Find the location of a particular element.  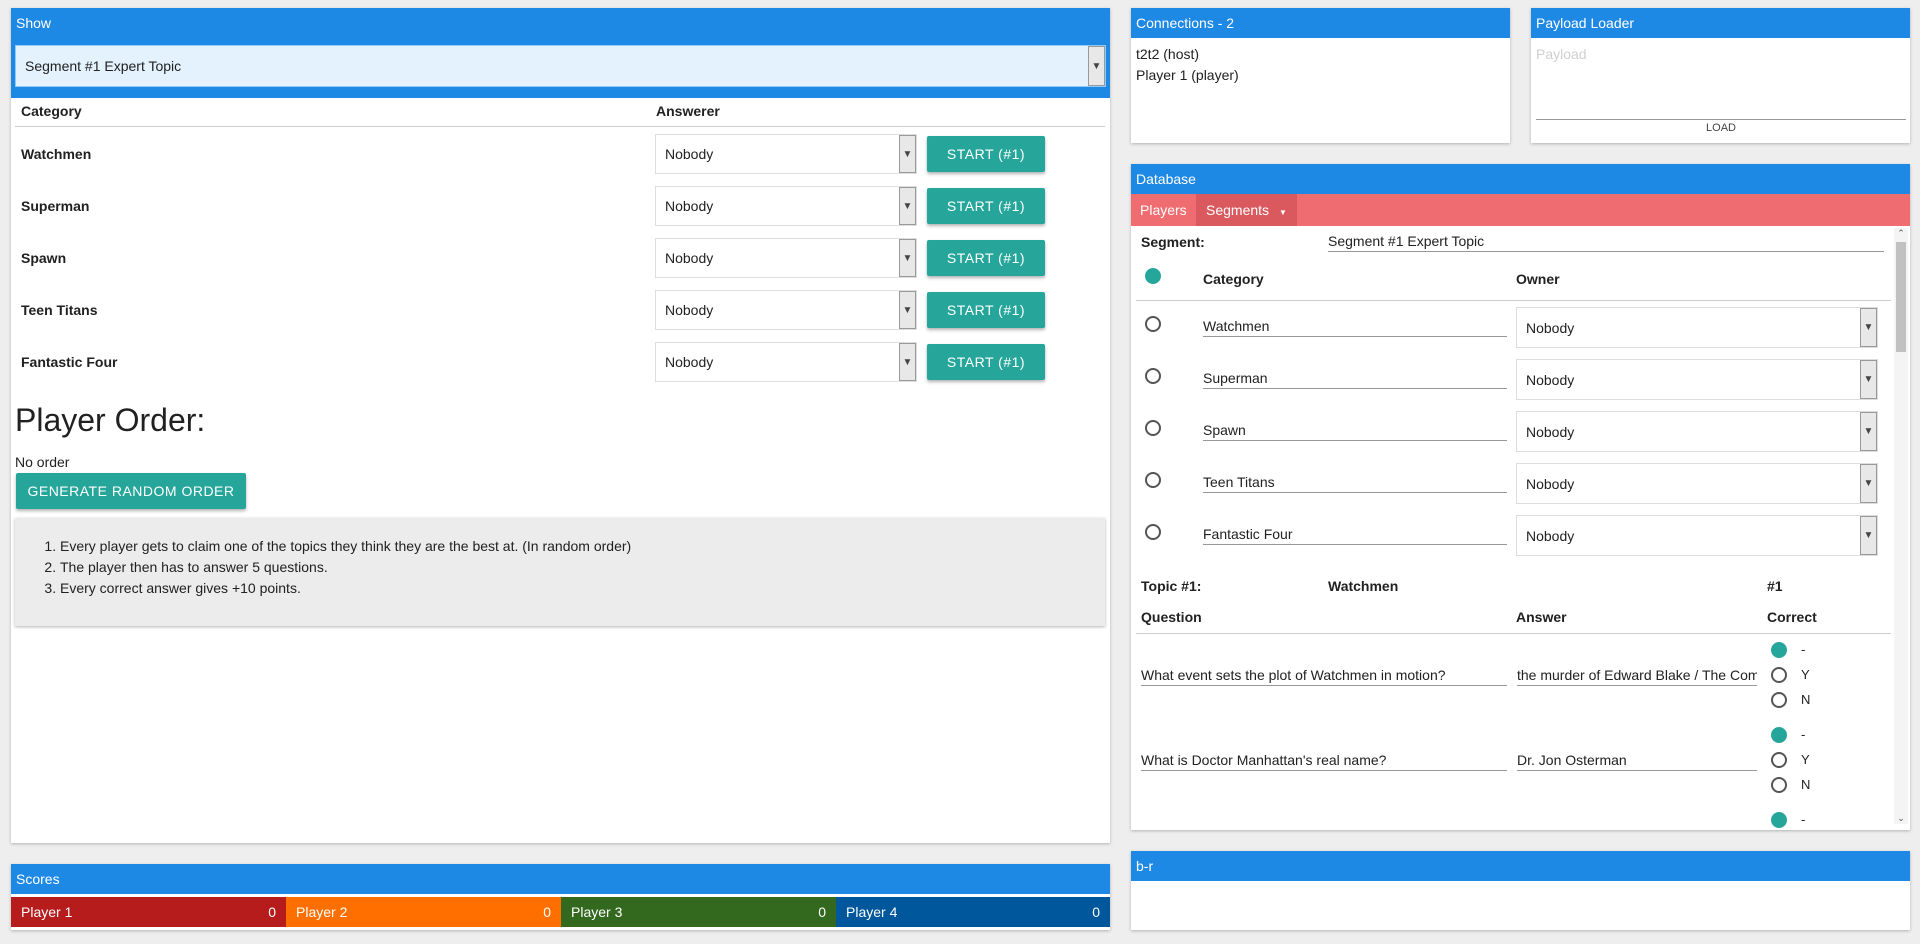

scores-title: Scores is located at coordinates (560, 879).